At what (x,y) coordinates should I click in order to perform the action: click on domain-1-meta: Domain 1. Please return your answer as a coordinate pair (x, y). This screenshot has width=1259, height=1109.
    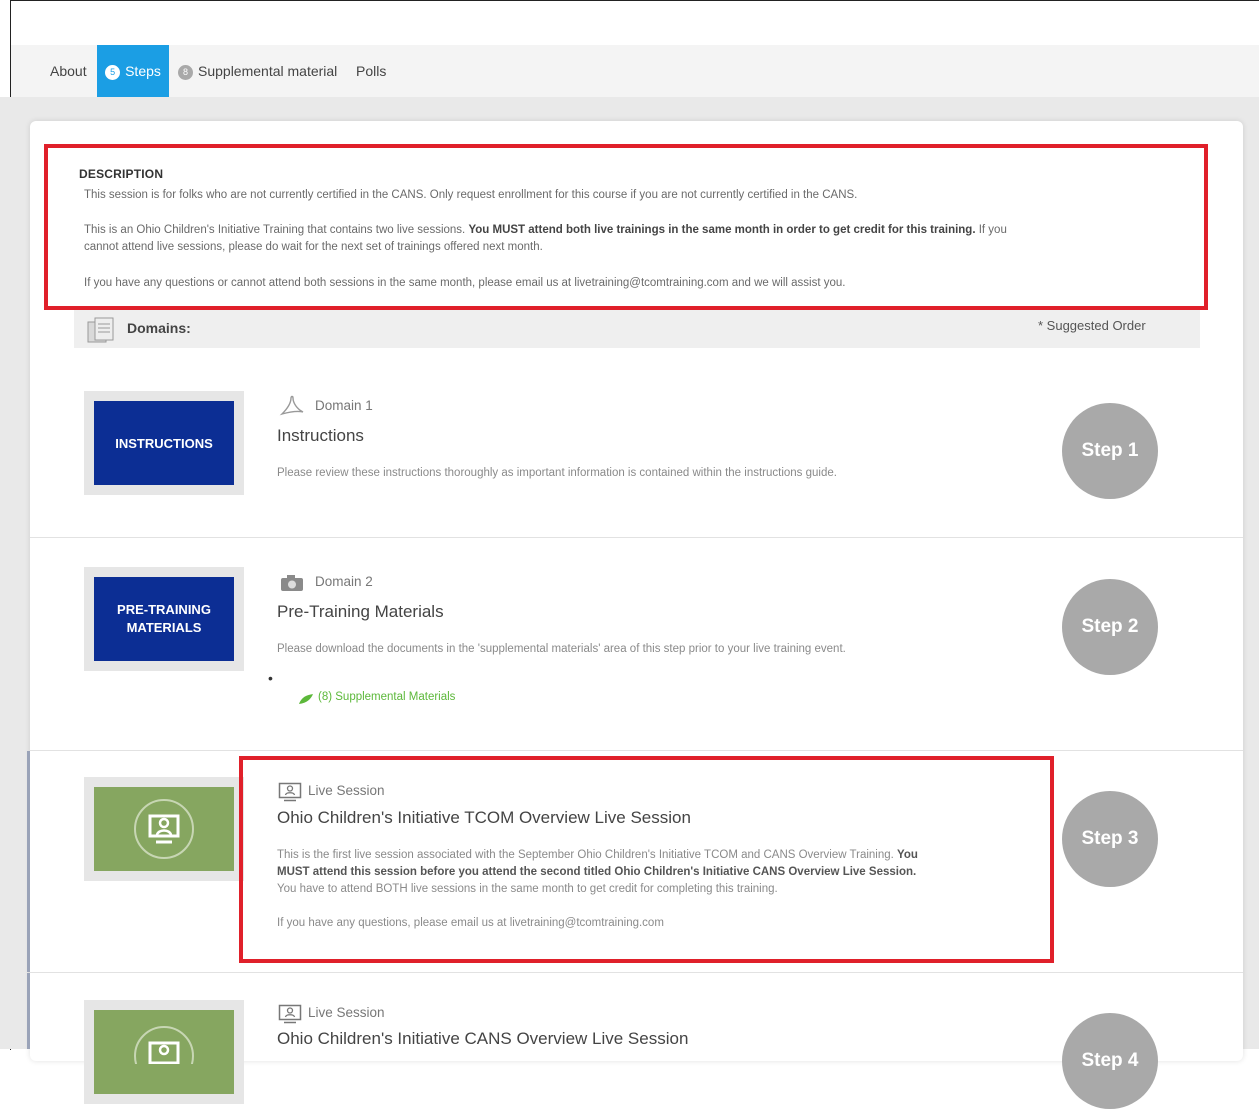
    Looking at the image, I should click on (344, 405).